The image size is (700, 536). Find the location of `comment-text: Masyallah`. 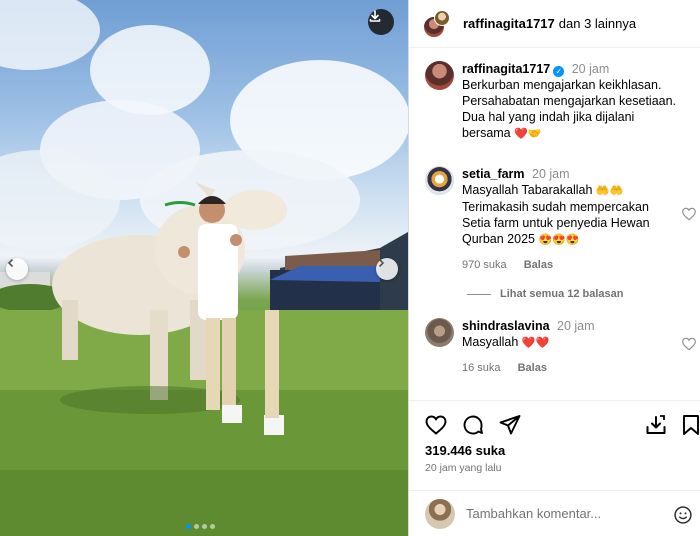

comment-text: Masyallah is located at coordinates (490, 342).